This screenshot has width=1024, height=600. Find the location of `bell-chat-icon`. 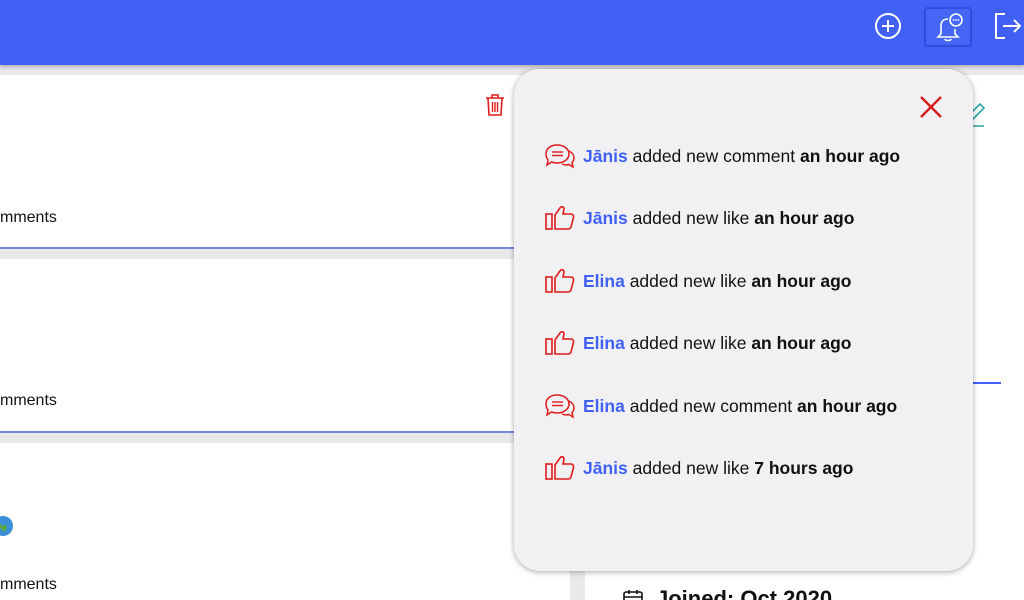

bell-chat-icon is located at coordinates (949, 27).